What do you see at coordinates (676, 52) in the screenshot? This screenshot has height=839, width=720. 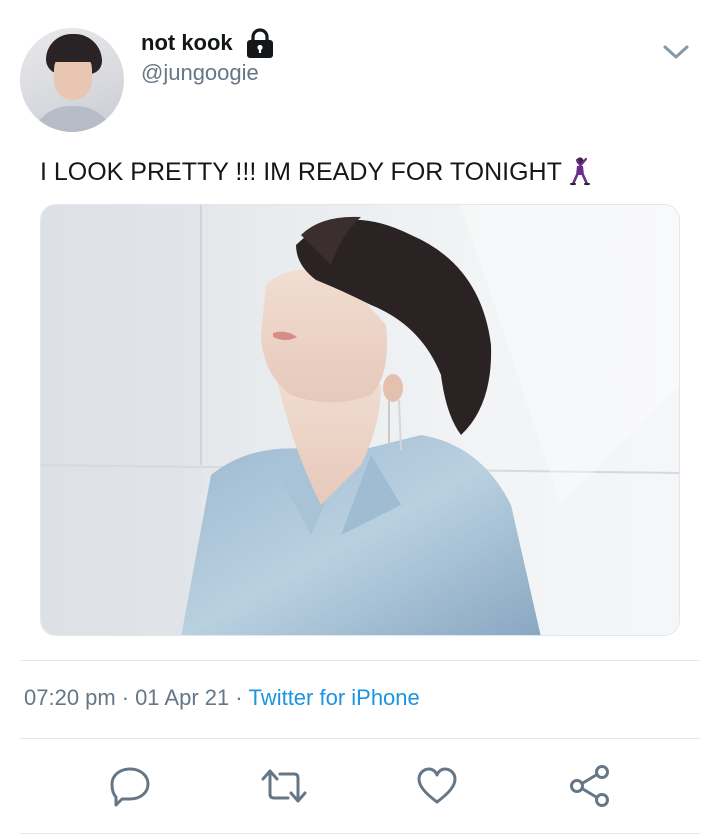 I see `chevron-down-icon` at bounding box center [676, 52].